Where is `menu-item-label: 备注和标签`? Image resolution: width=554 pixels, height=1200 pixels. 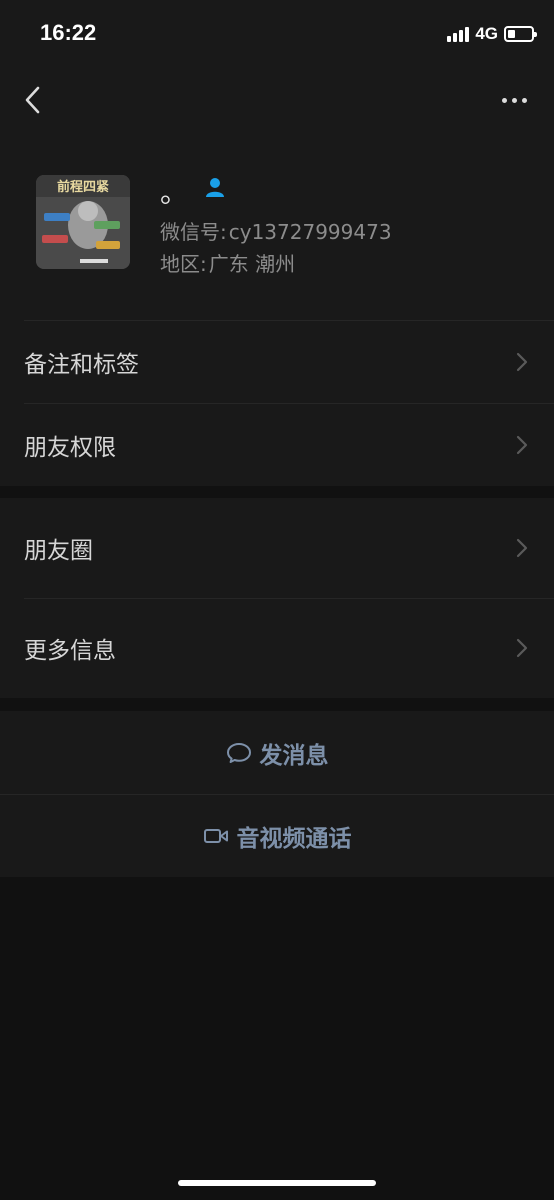 menu-item-label: 备注和标签 is located at coordinates (81, 364).